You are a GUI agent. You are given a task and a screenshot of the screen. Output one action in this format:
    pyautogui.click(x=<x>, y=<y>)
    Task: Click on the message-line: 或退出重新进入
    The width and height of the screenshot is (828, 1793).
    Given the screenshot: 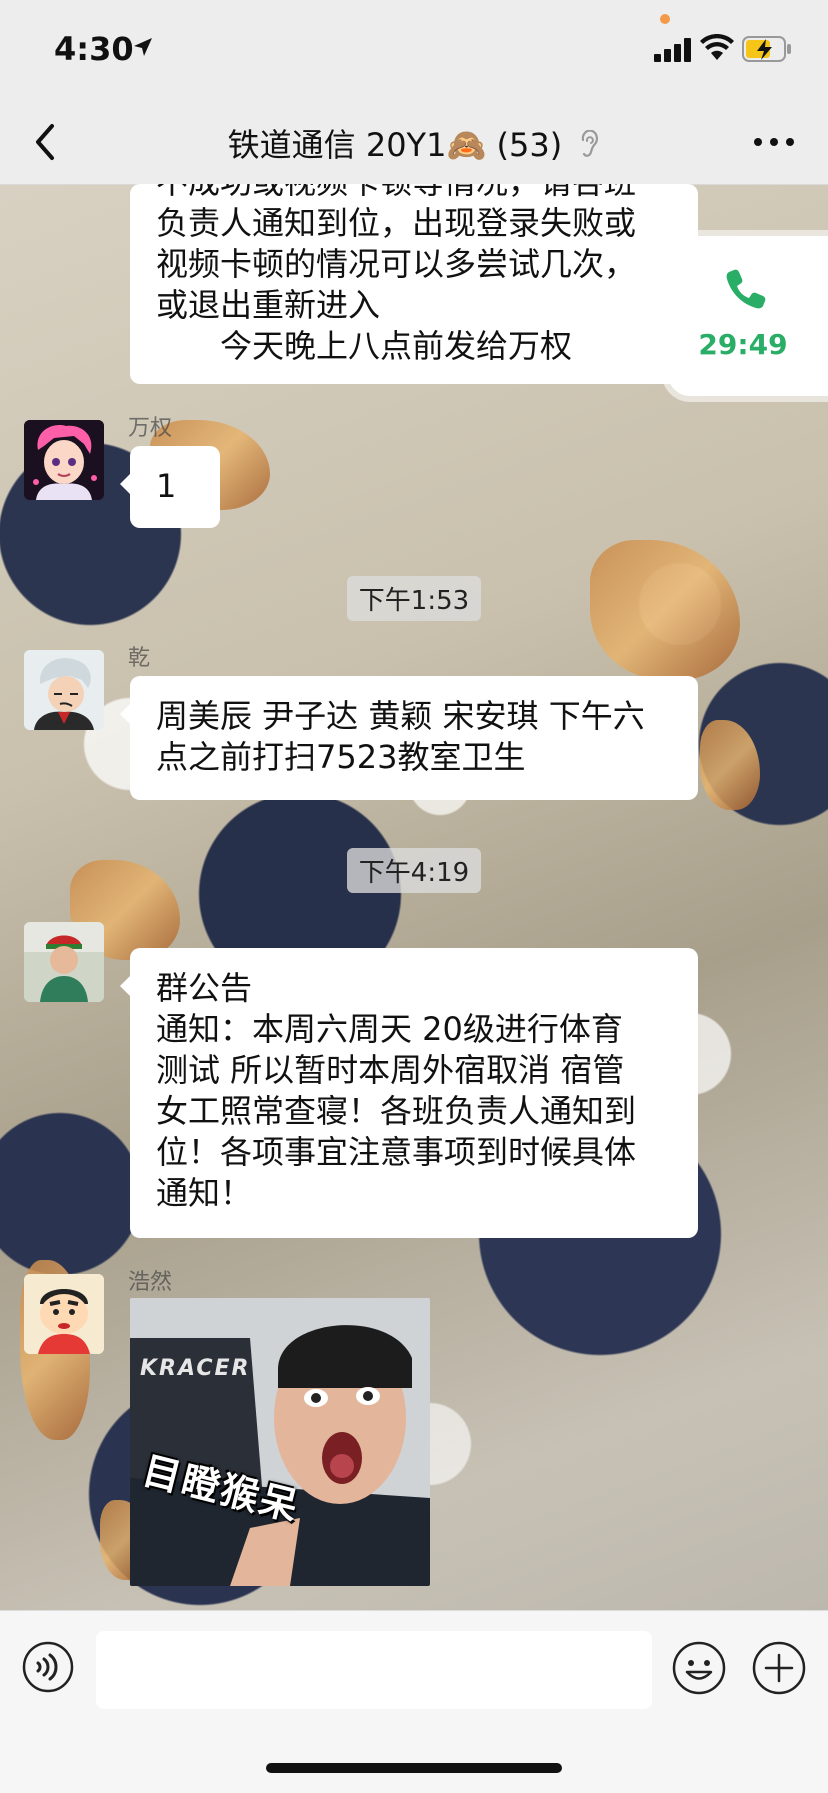 What is the action you would take?
    pyautogui.click(x=268, y=305)
    